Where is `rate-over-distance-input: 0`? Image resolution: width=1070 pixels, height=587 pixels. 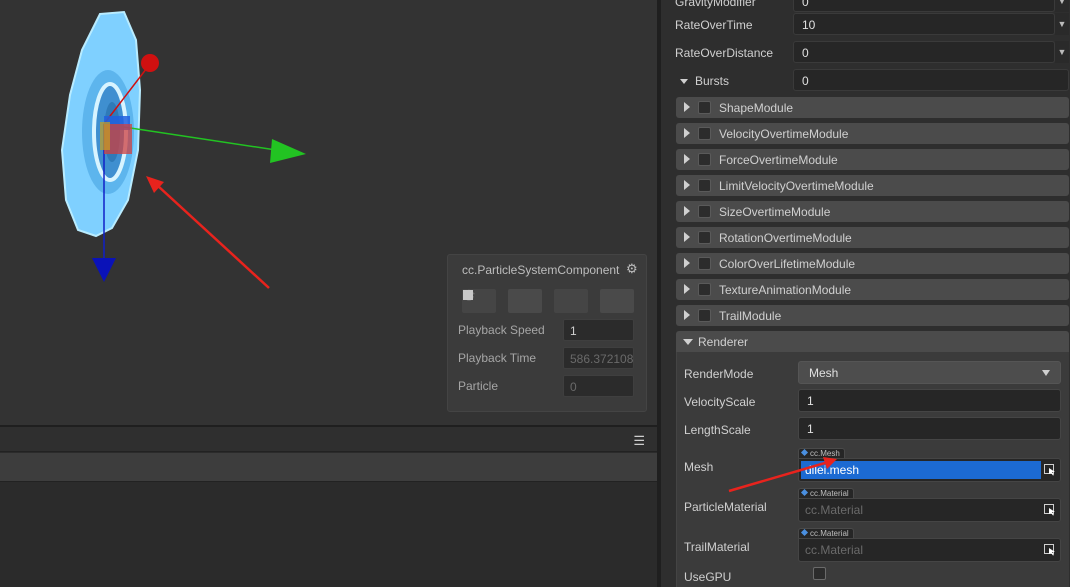 rate-over-distance-input: 0 is located at coordinates (924, 52).